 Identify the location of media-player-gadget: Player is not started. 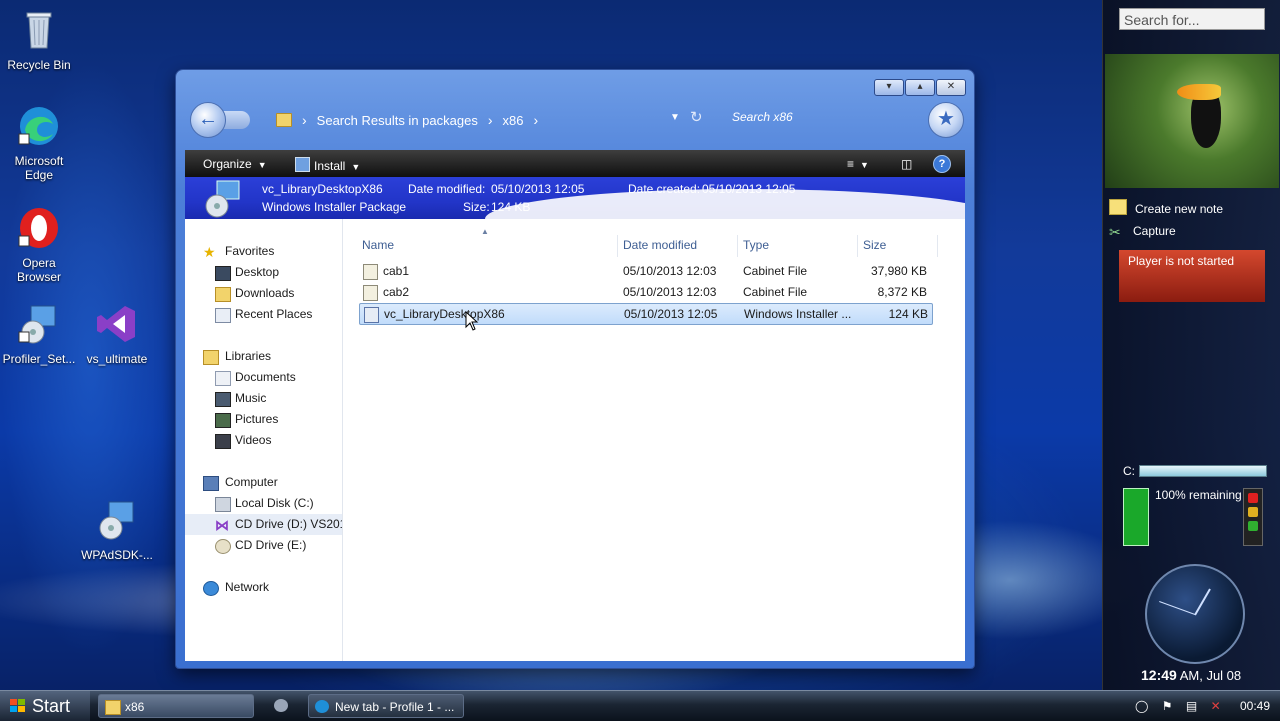
(1192, 276).